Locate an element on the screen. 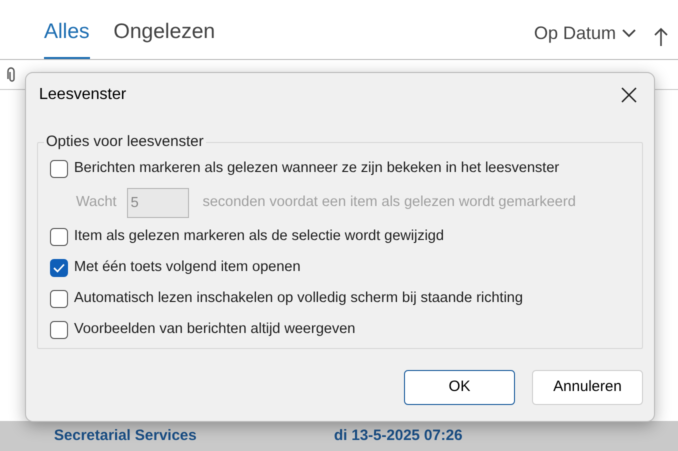 Image resolution: width=678 pixels, height=451 pixels. wait-label: Wacht is located at coordinates (96, 202).